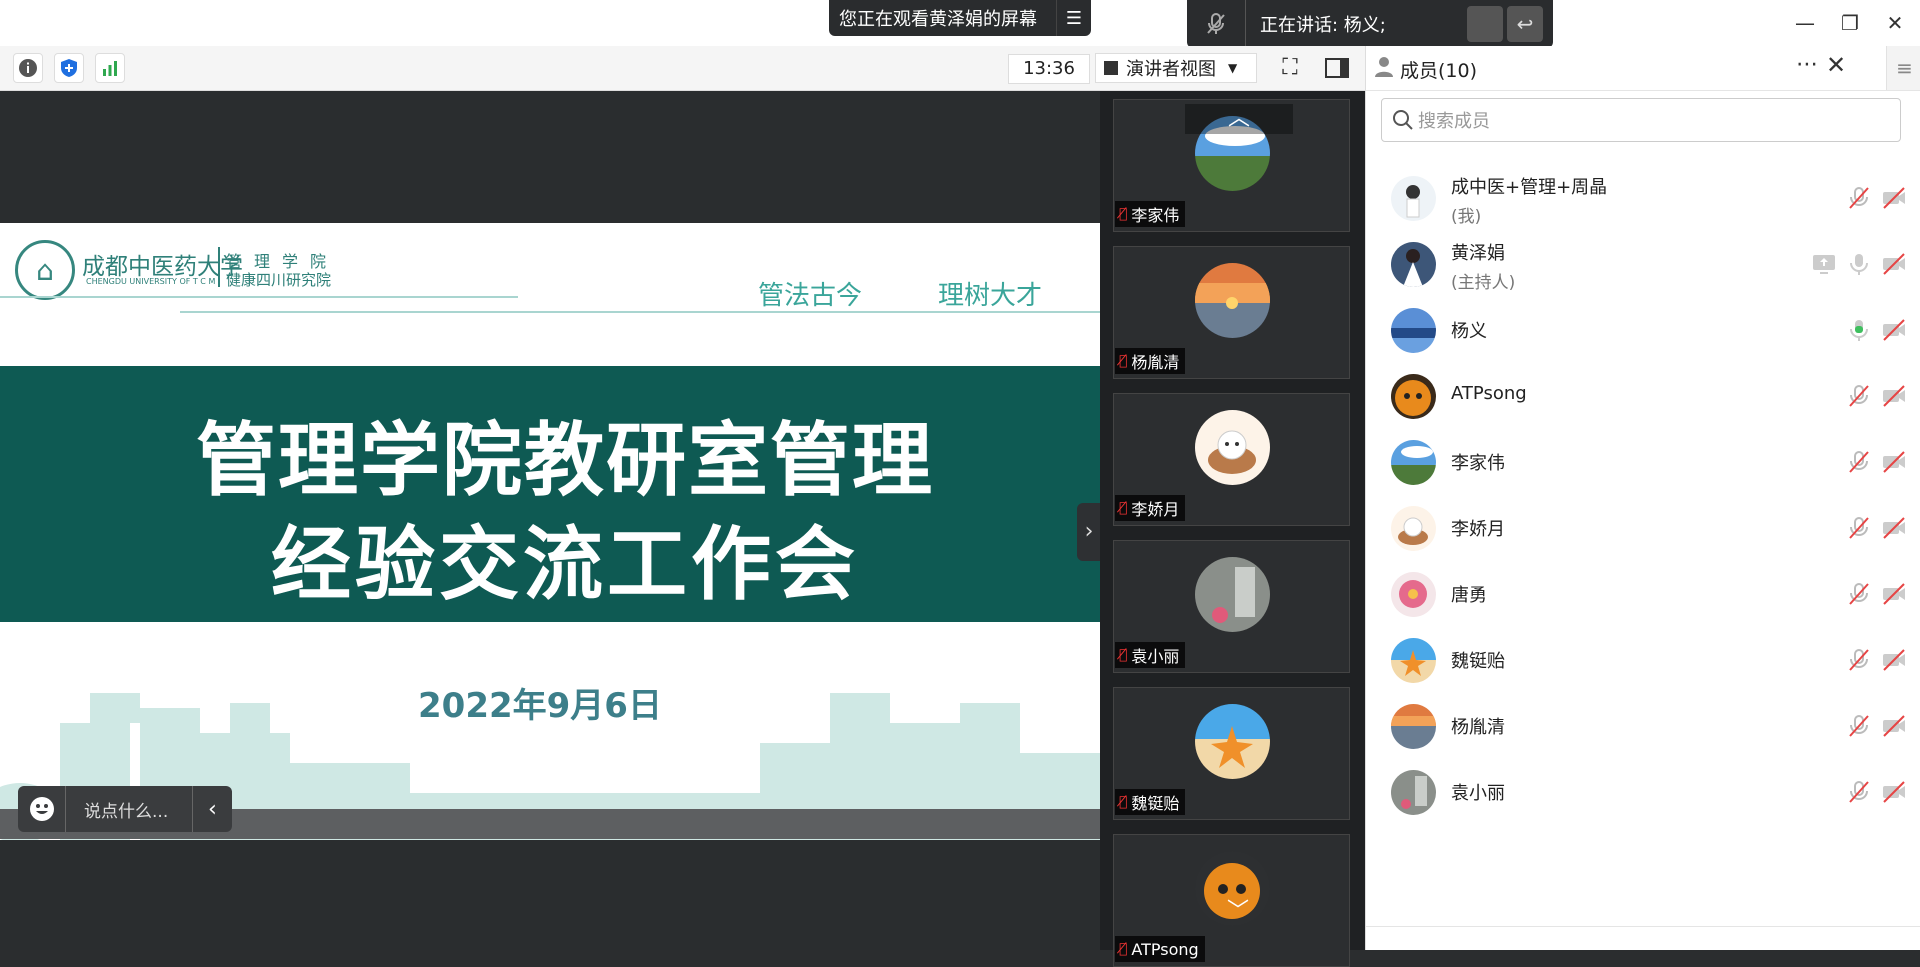 The image size is (1920, 967). What do you see at coordinates (1478, 727) in the screenshot?
I see `member-name: 杨胤清` at bounding box center [1478, 727].